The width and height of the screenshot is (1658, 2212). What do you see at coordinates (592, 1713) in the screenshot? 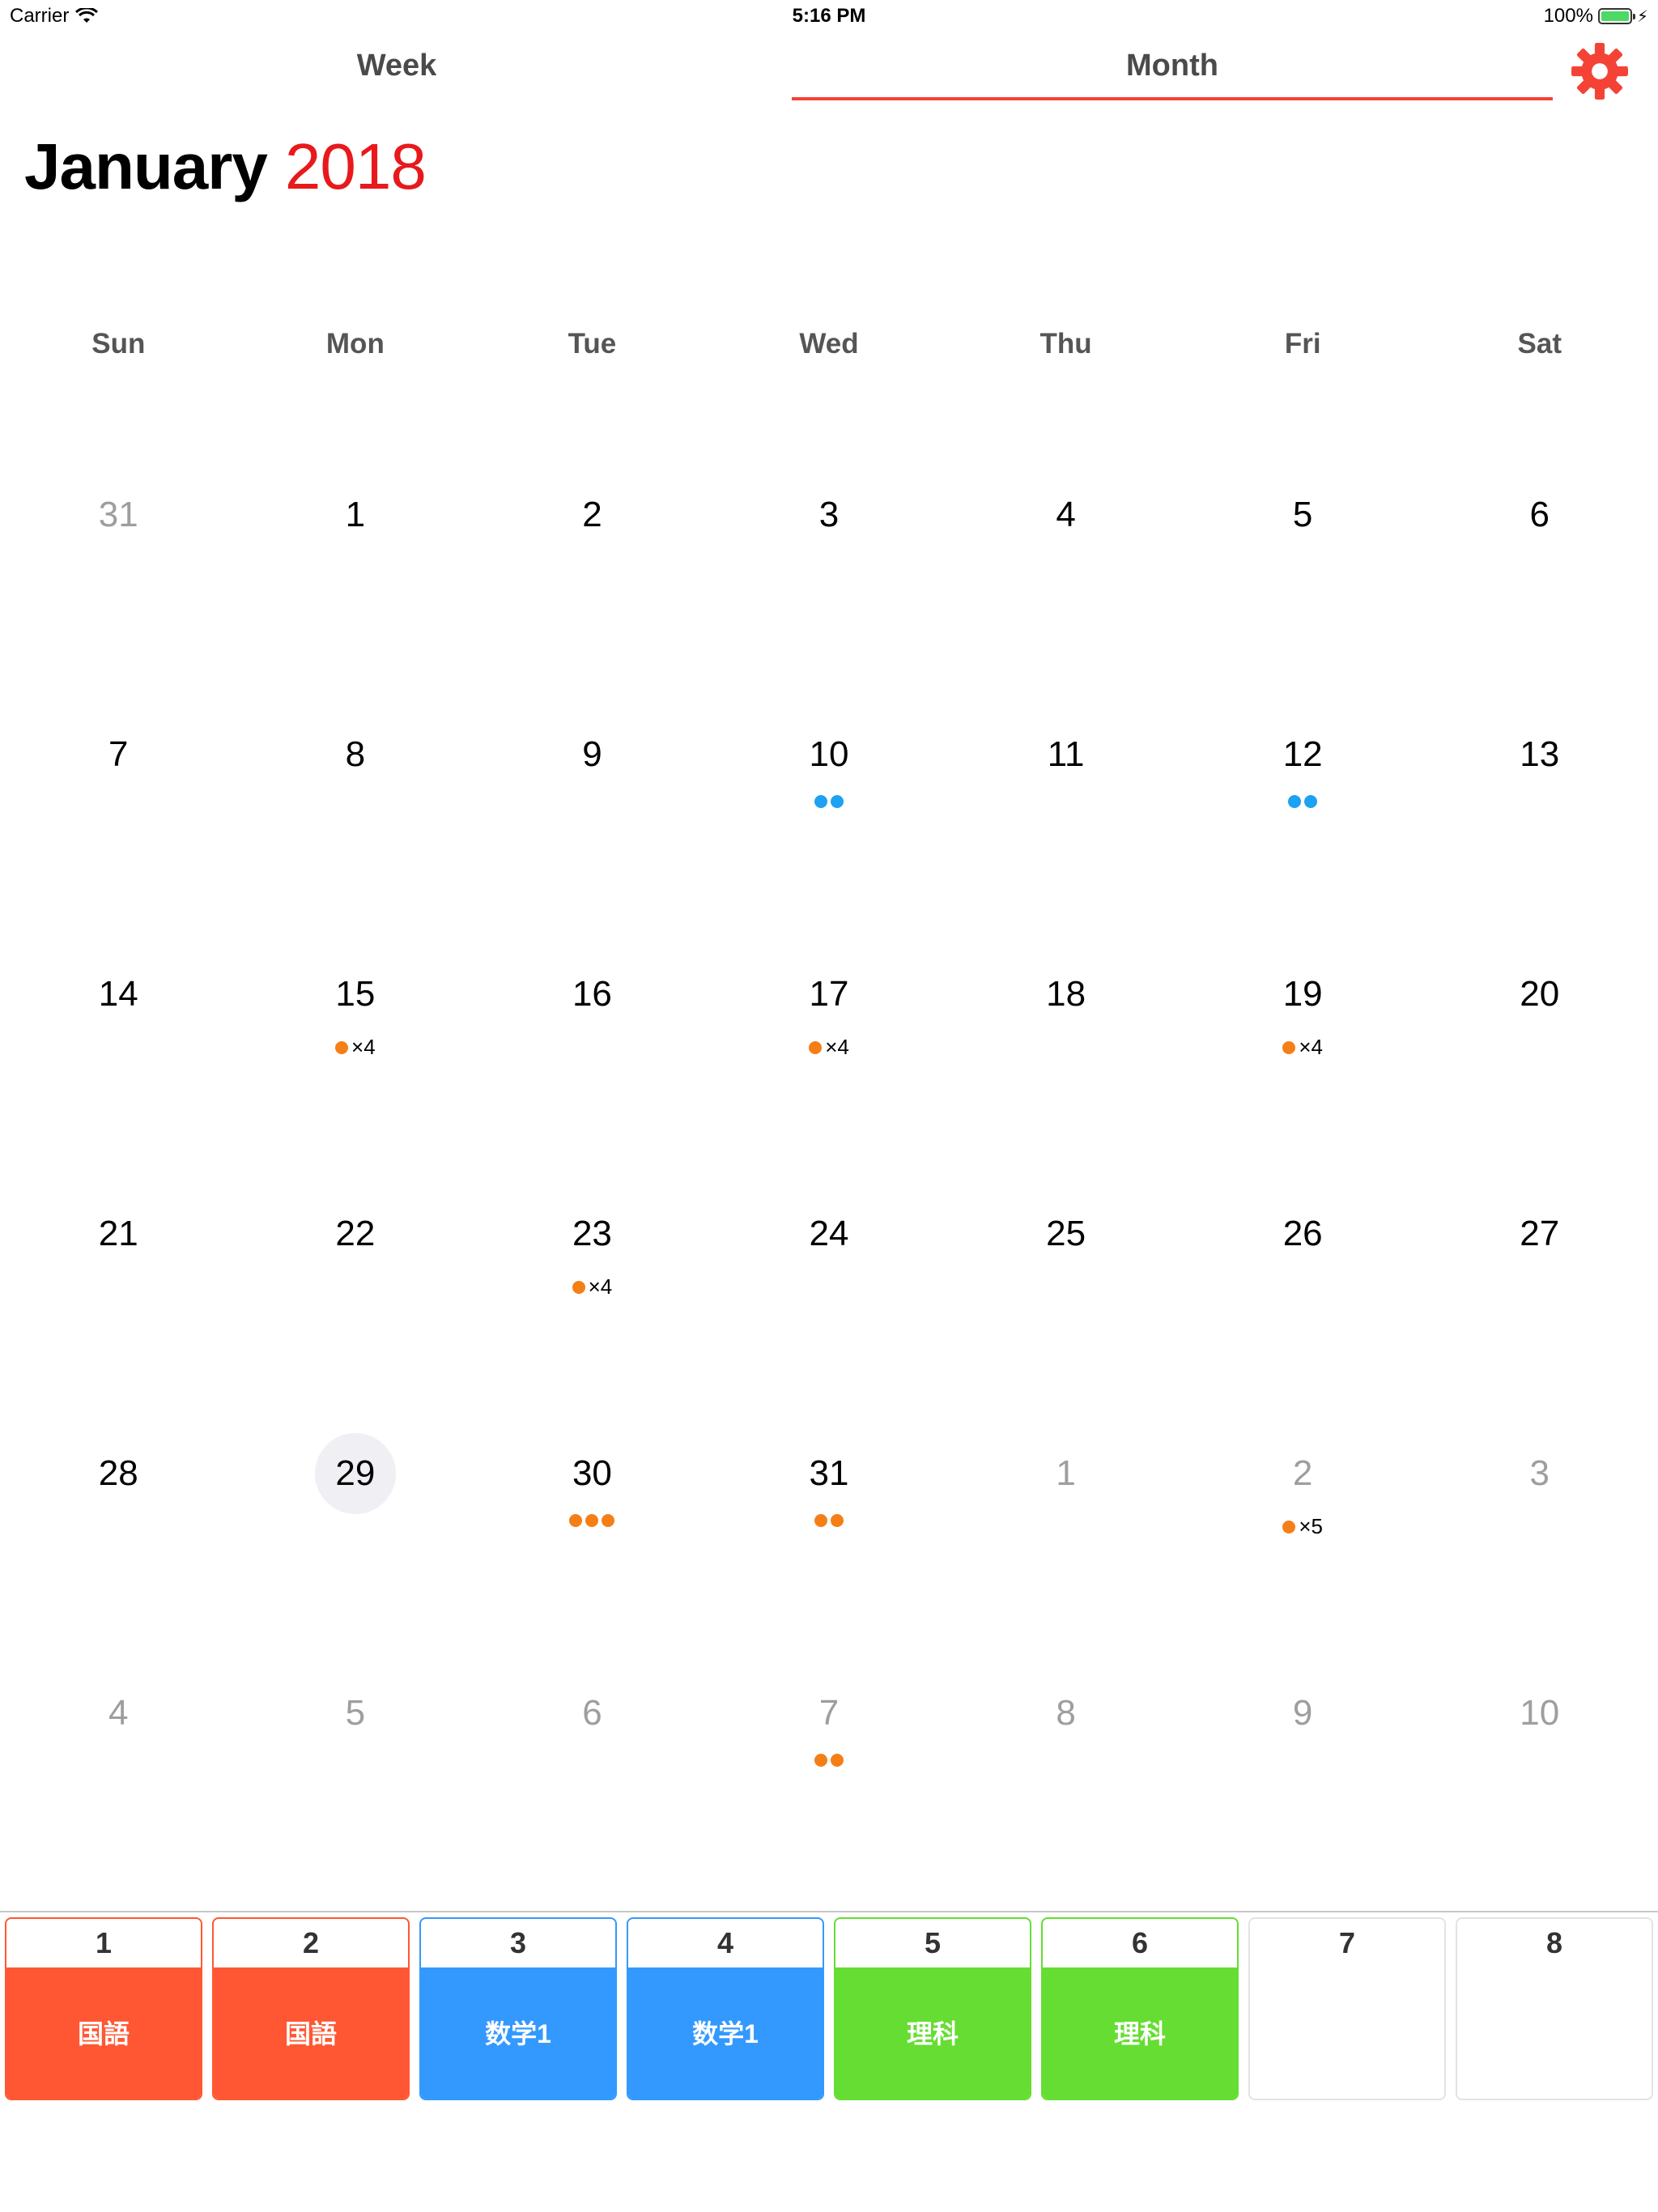
I see `day-number: 6` at bounding box center [592, 1713].